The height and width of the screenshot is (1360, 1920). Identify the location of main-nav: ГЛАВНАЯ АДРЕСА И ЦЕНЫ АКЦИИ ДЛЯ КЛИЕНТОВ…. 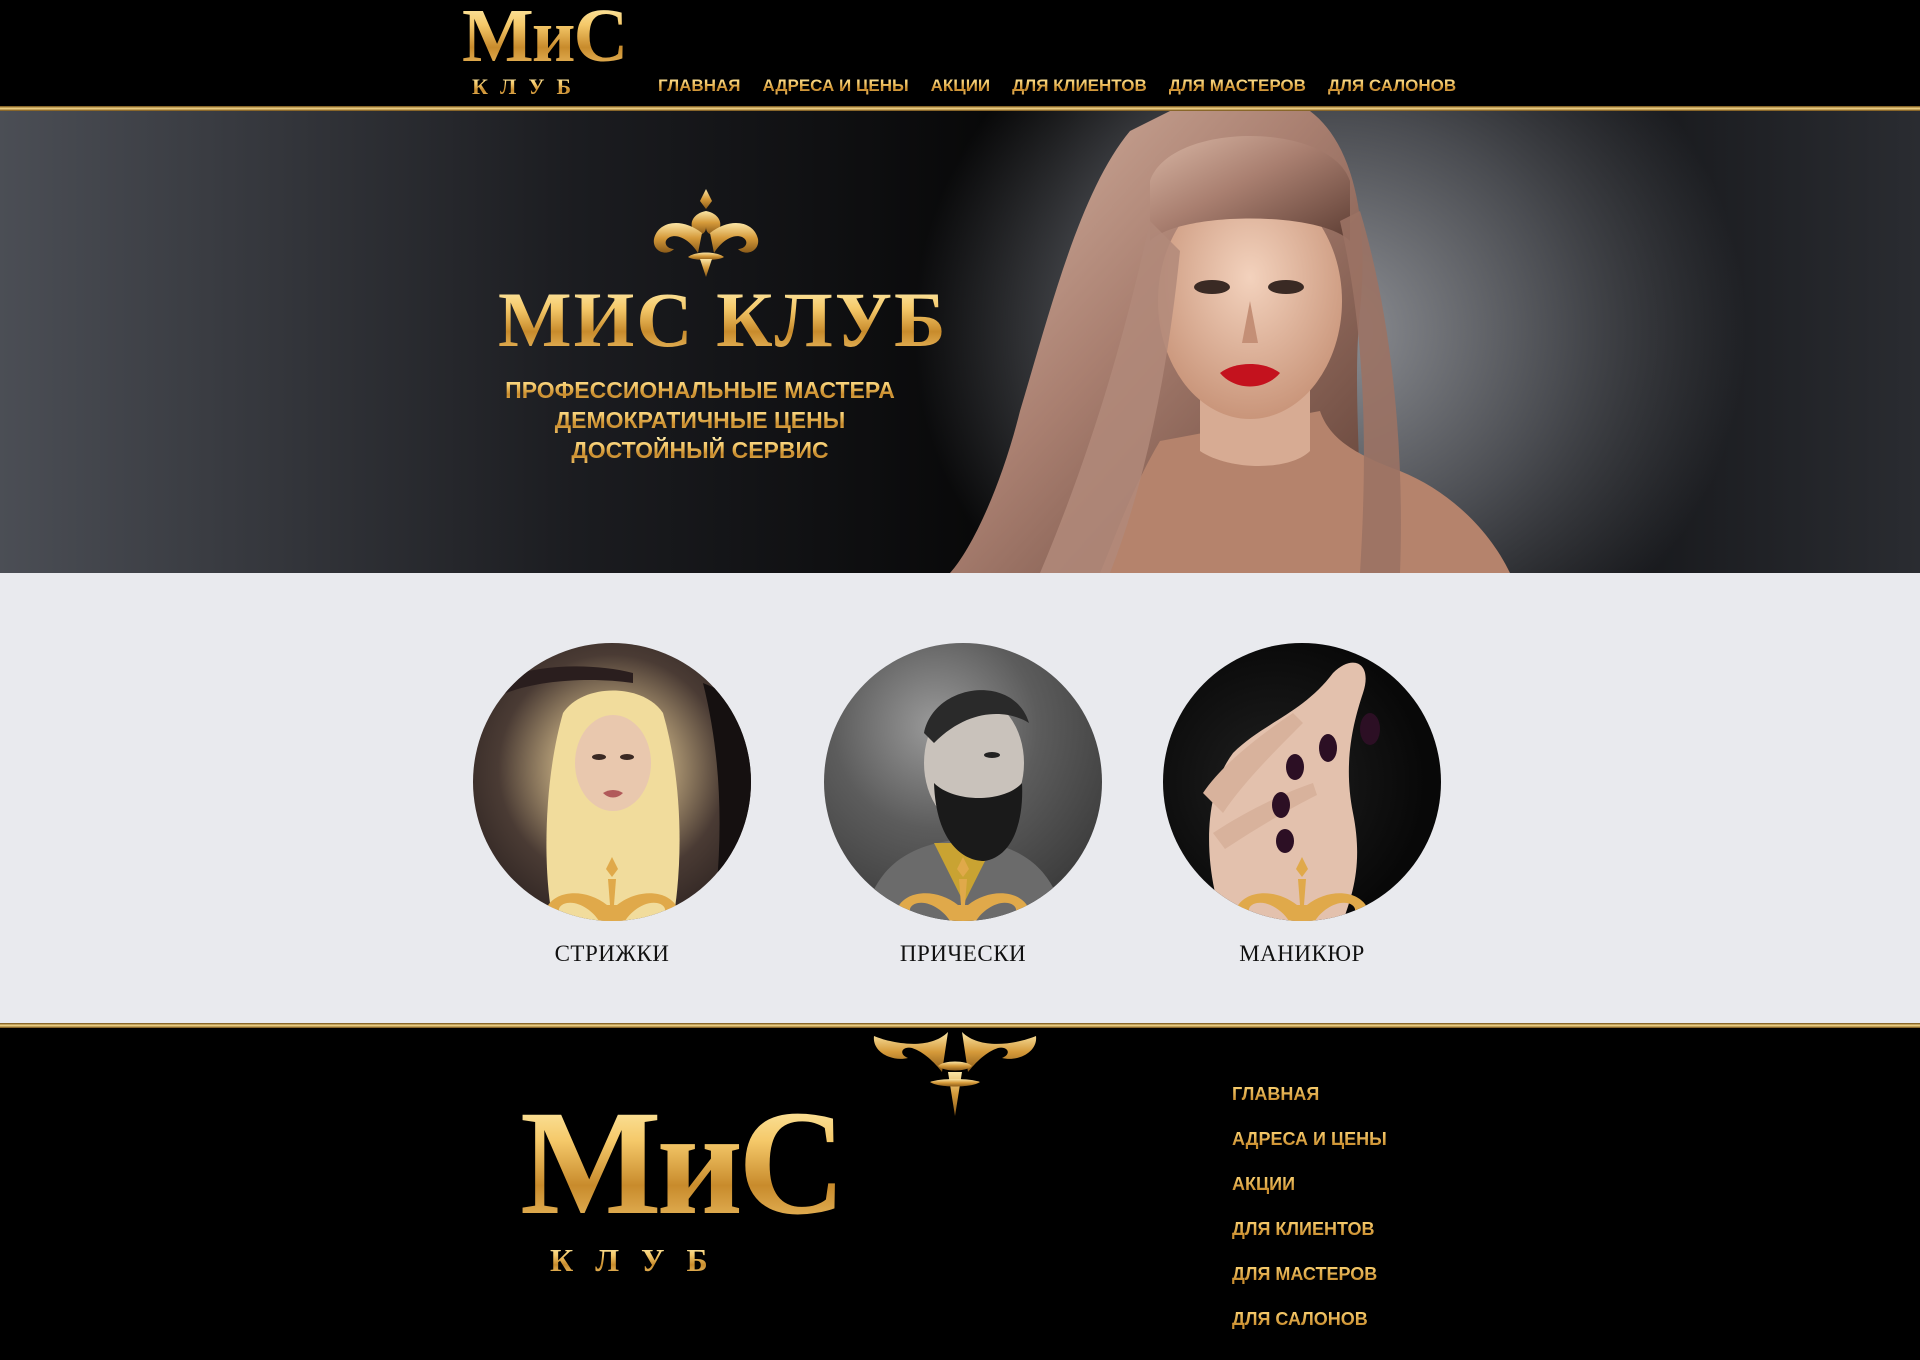
(1068, 86).